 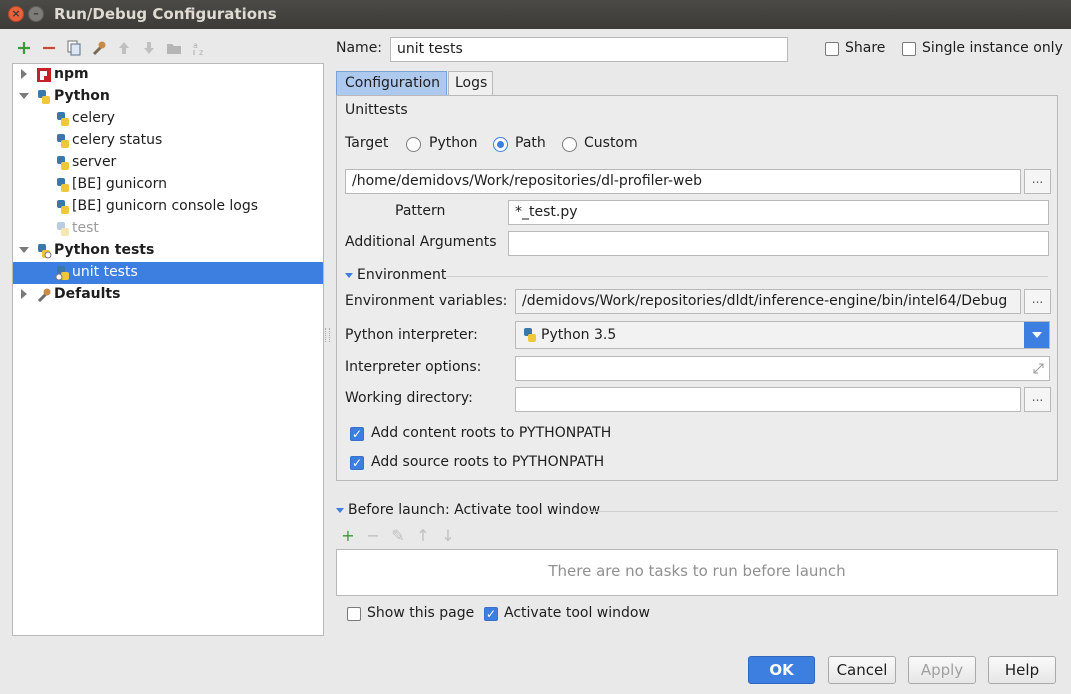 I want to click on dropdown-arrow-icon, so click(x=1036, y=335).